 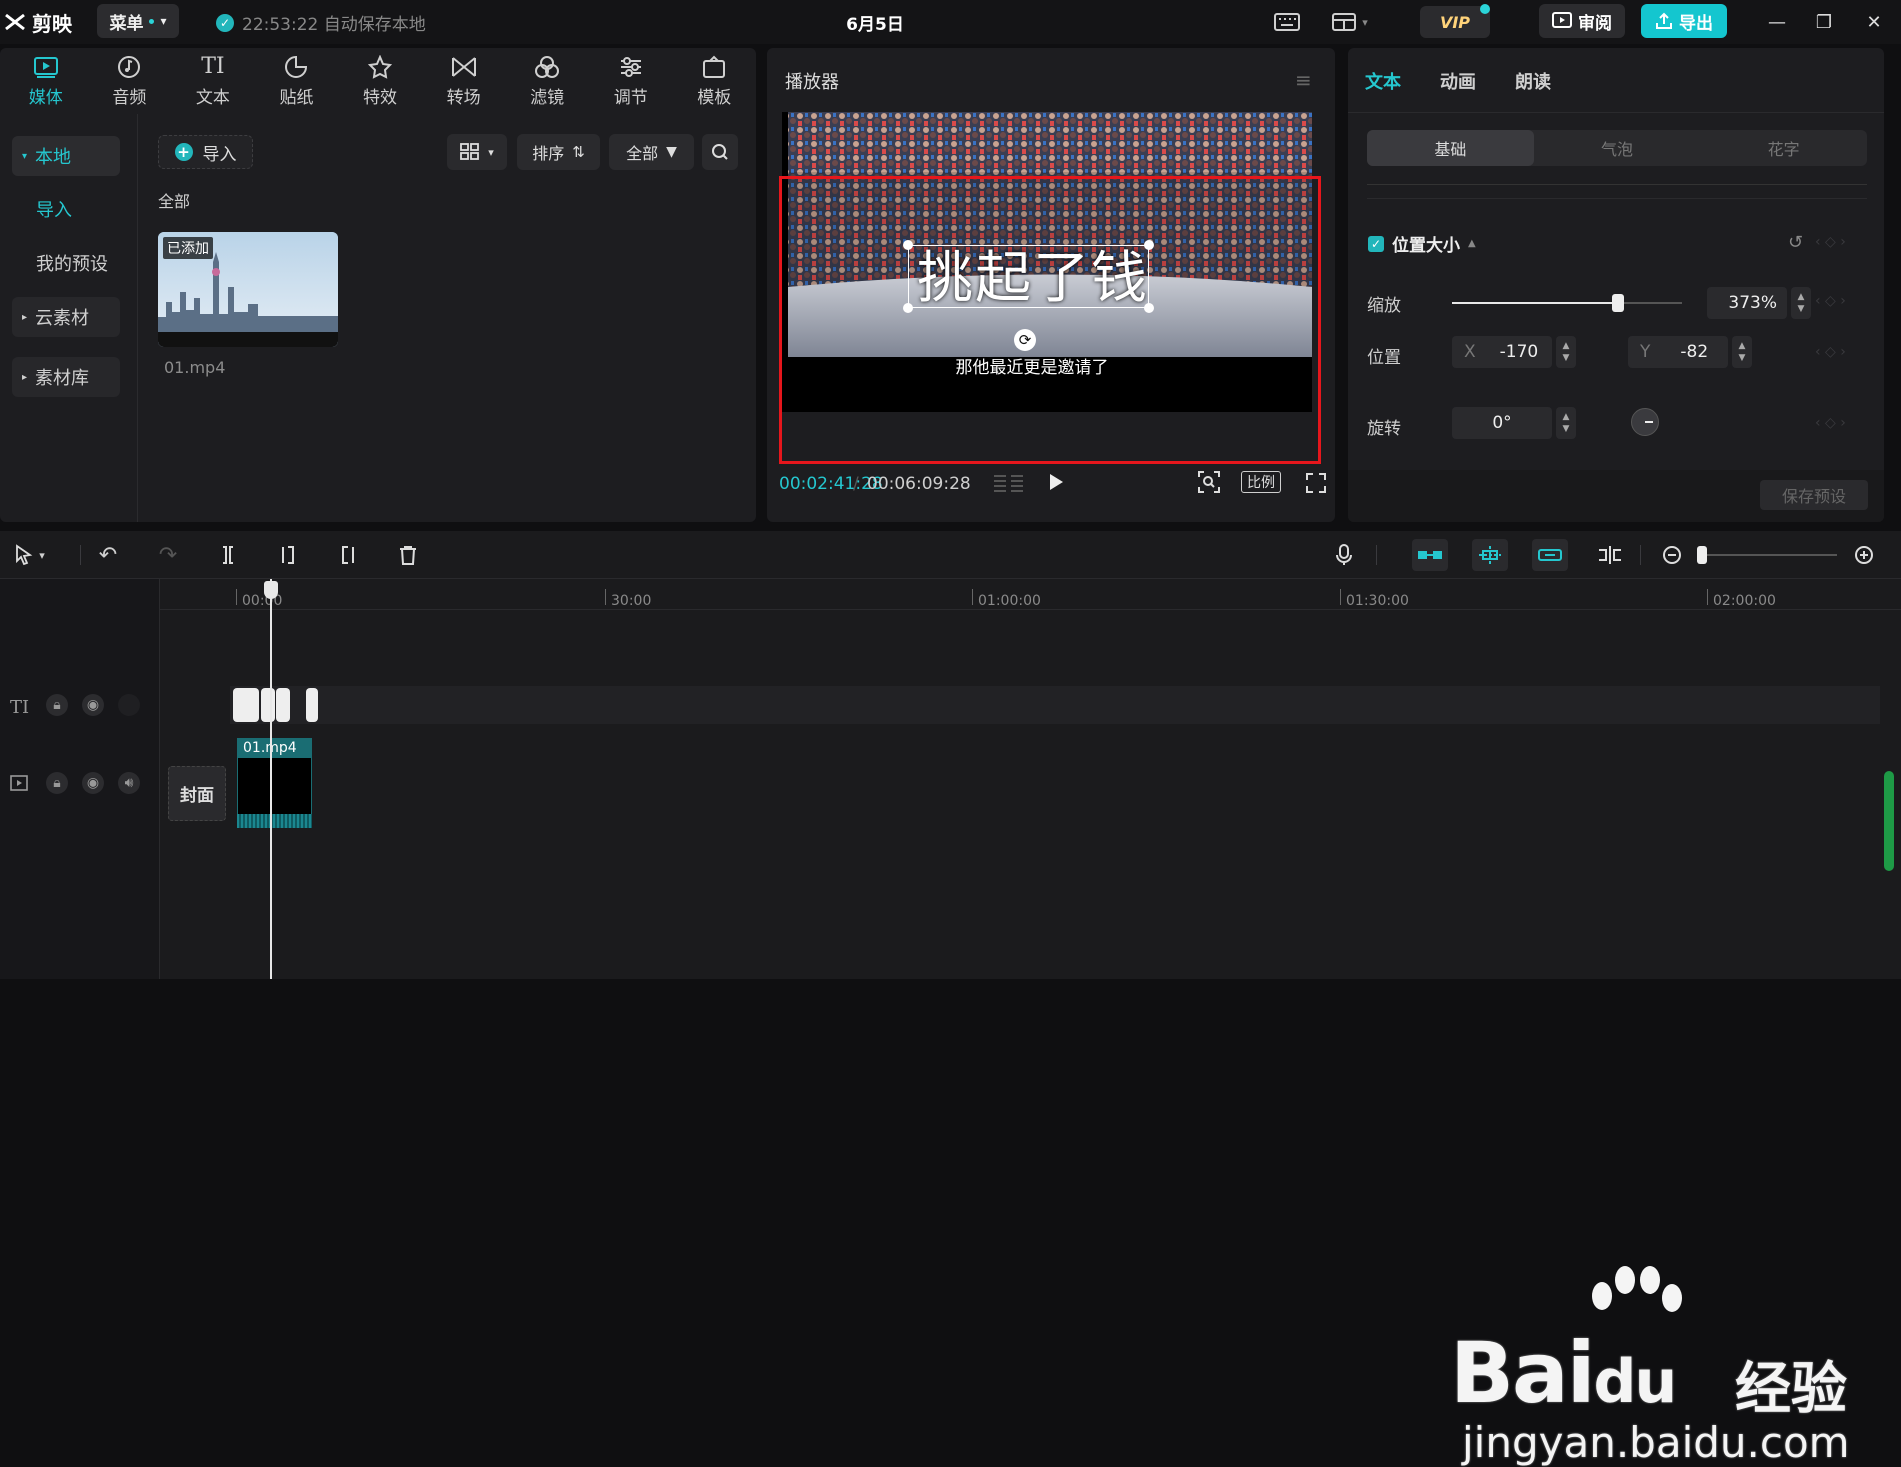 I want to click on tool-adjust: 调节, so click(x=631, y=81).